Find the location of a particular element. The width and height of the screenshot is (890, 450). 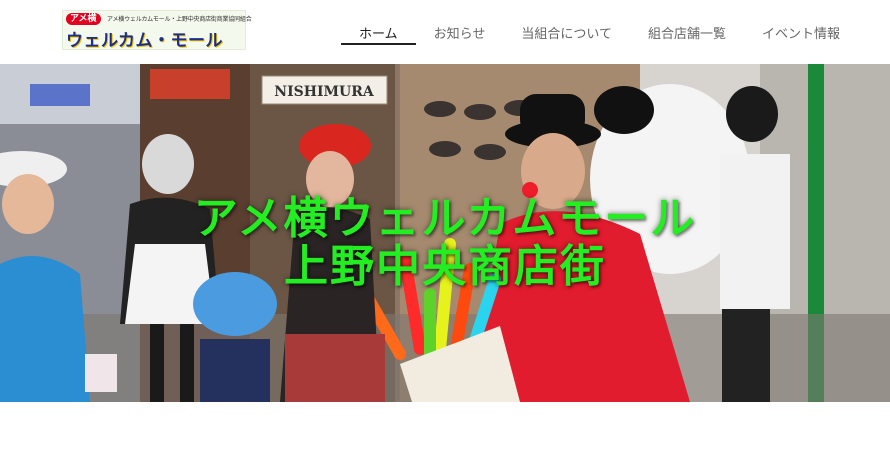

logo-subtitle: アメ横ウェルカムモール・上野中央商店街商業協同組合 is located at coordinates (179, 19).